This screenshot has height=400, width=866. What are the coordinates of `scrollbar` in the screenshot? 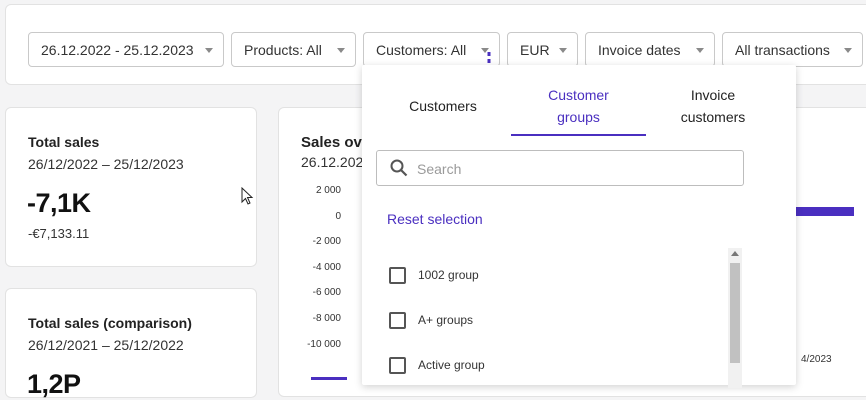 It's located at (735, 318).